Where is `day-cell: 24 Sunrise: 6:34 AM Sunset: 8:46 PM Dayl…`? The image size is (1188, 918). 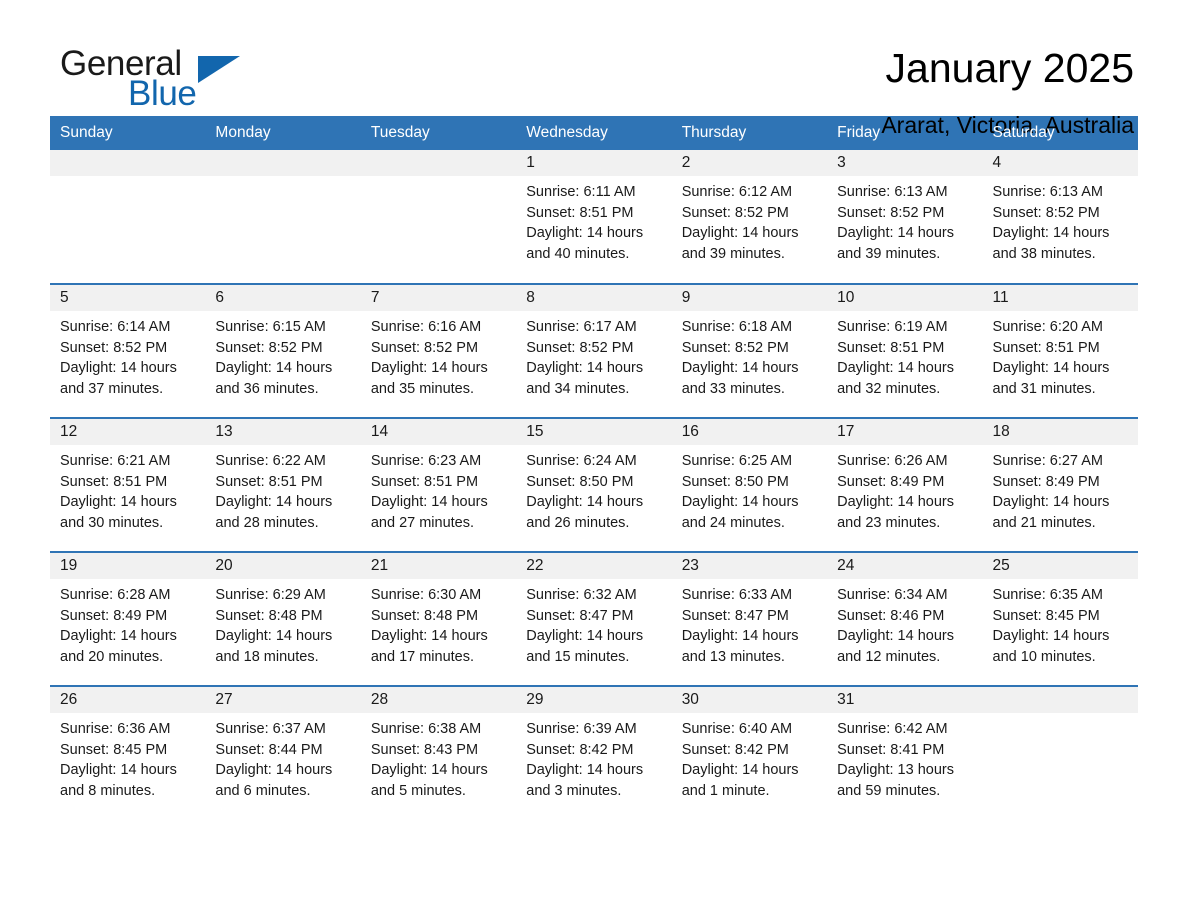
day-cell: 24 Sunrise: 6:34 AM Sunset: 8:46 PM Dayl… is located at coordinates (905, 618).